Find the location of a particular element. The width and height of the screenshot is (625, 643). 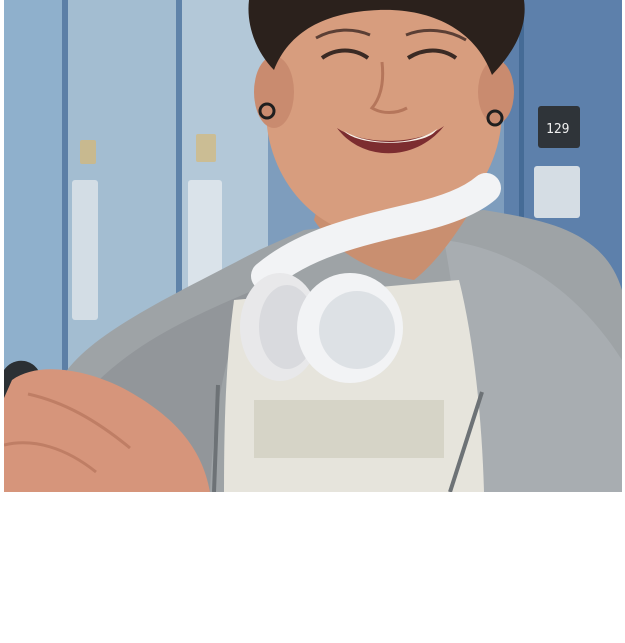

right-headphone-center is located at coordinates (357, 330).